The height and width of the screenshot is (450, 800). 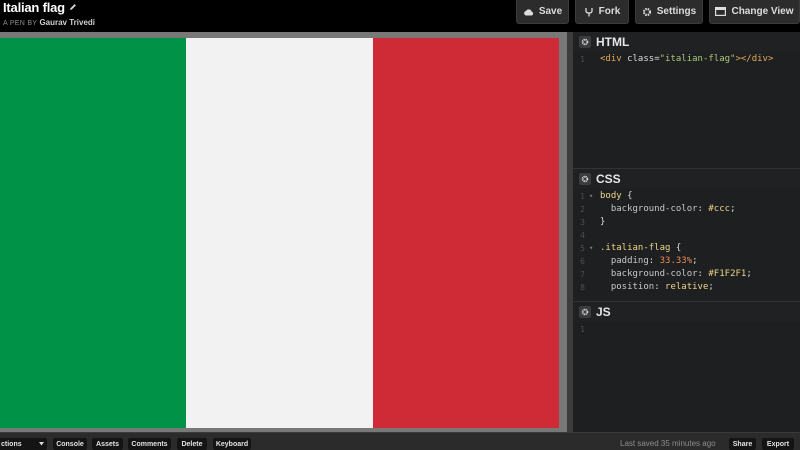 I want to click on line-number: 2, so click(x=582, y=209).